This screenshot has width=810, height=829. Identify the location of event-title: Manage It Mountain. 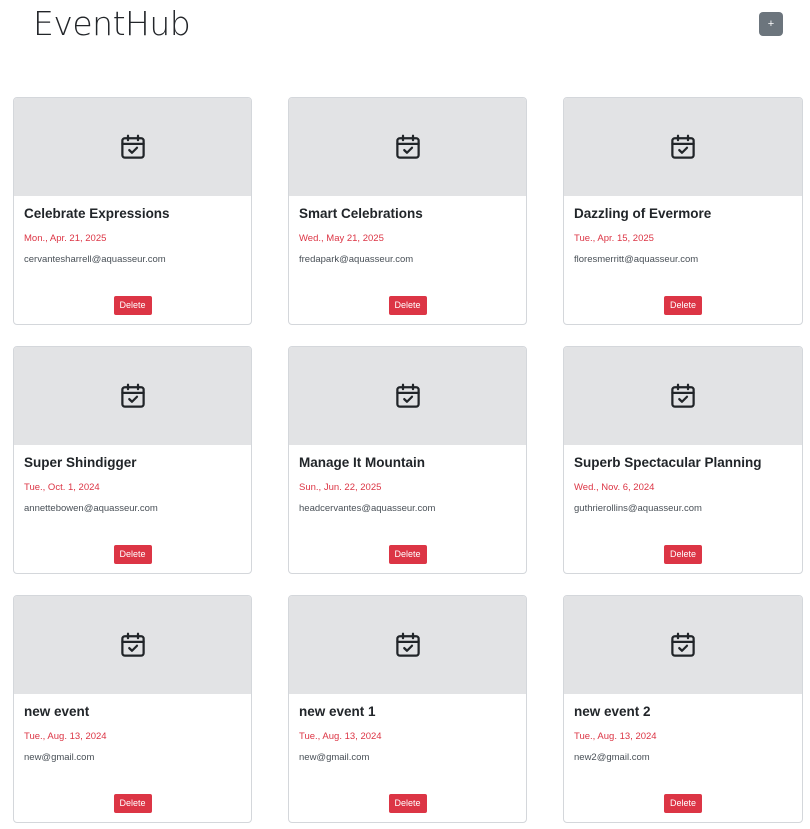
(362, 462).